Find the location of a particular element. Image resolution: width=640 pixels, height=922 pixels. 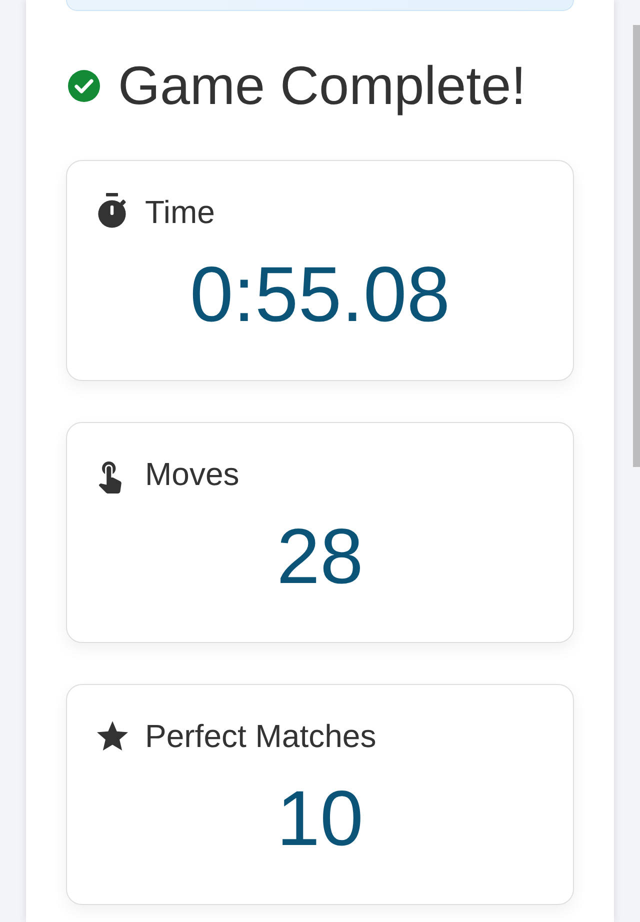

stat-value: 0:55.08 is located at coordinates (320, 294).